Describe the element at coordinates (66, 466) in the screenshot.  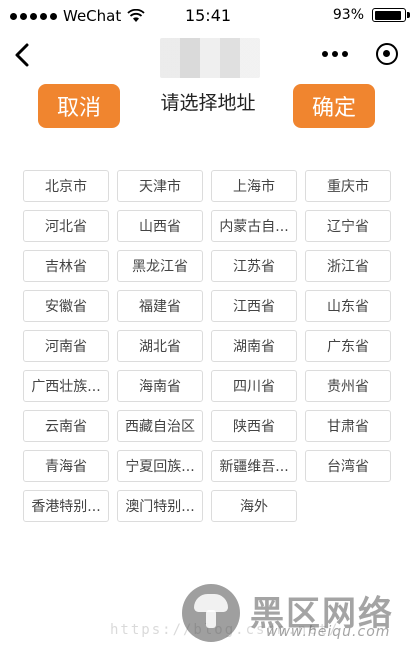
I see `region-option: 青海省` at that location.